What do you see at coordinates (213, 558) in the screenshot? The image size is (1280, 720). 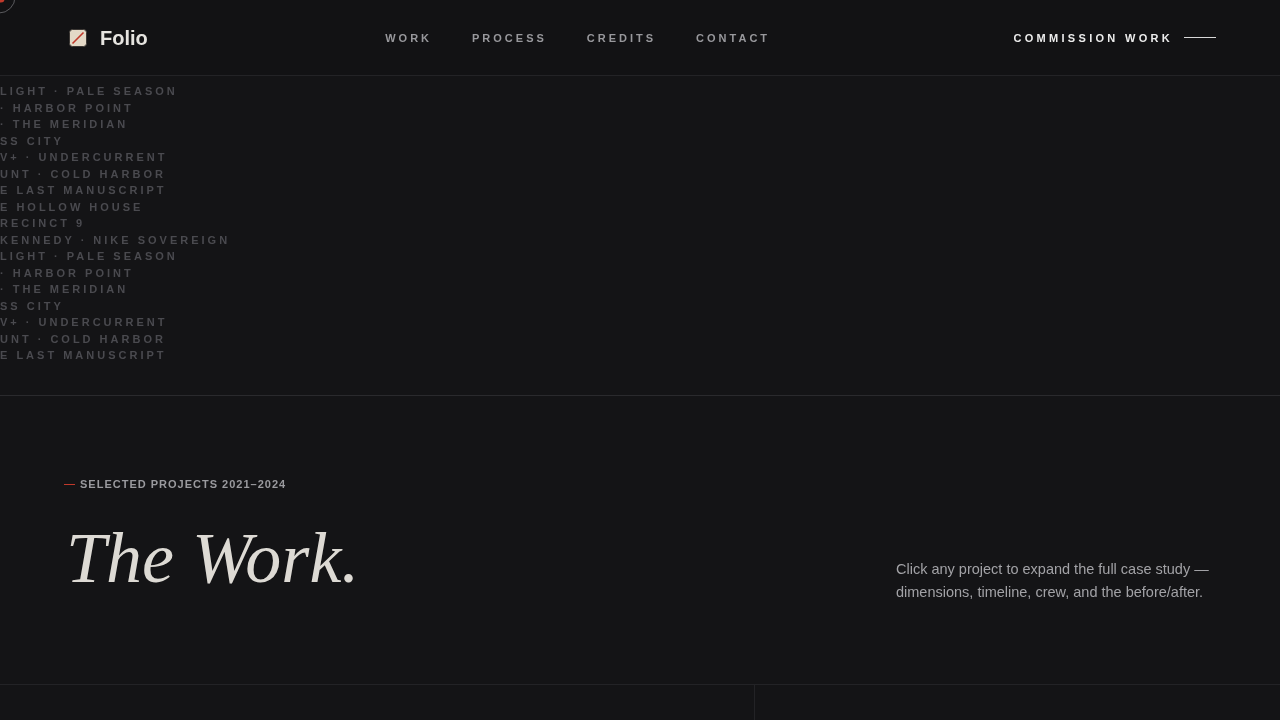 I see `section-title: The Work.` at bounding box center [213, 558].